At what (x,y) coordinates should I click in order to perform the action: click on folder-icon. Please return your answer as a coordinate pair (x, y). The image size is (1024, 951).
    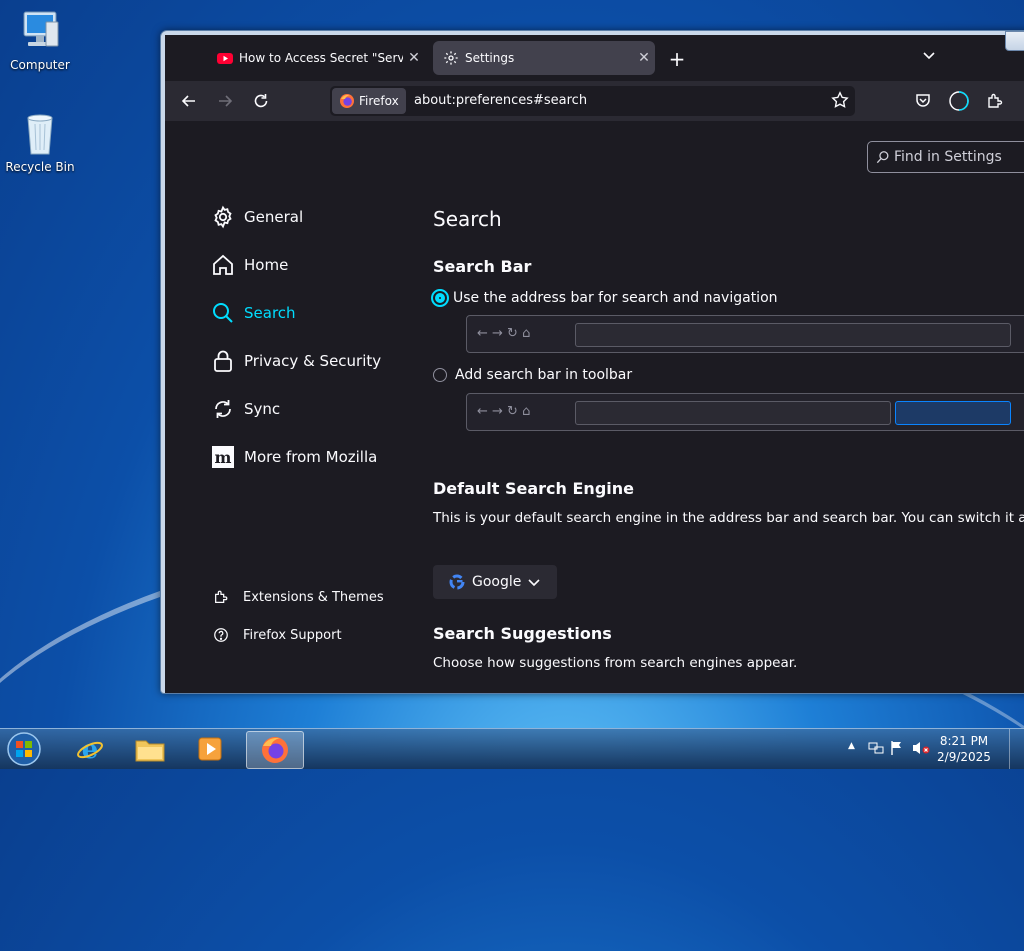
    Looking at the image, I should click on (150, 751).